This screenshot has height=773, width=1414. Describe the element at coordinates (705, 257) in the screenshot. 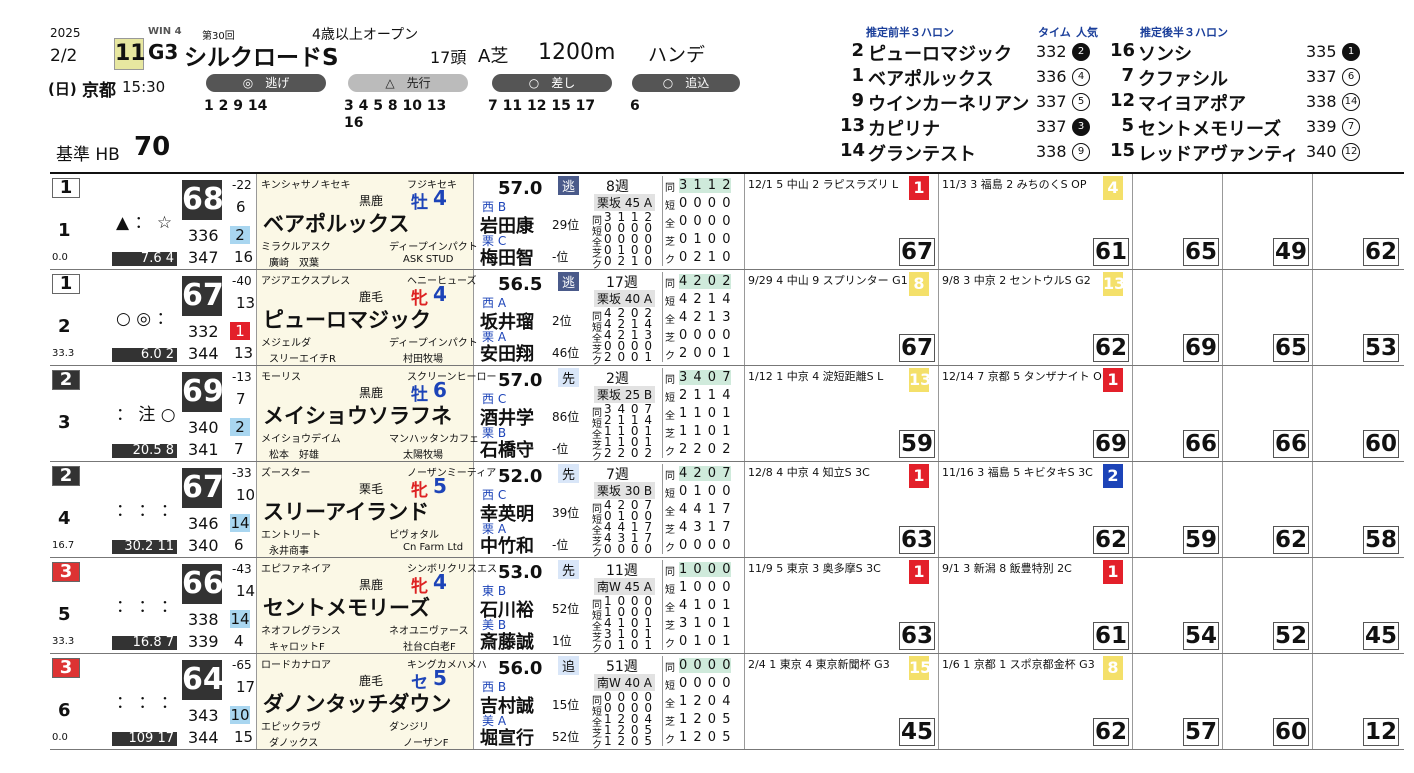

I see `recent-record: 0 2 1 0` at that location.